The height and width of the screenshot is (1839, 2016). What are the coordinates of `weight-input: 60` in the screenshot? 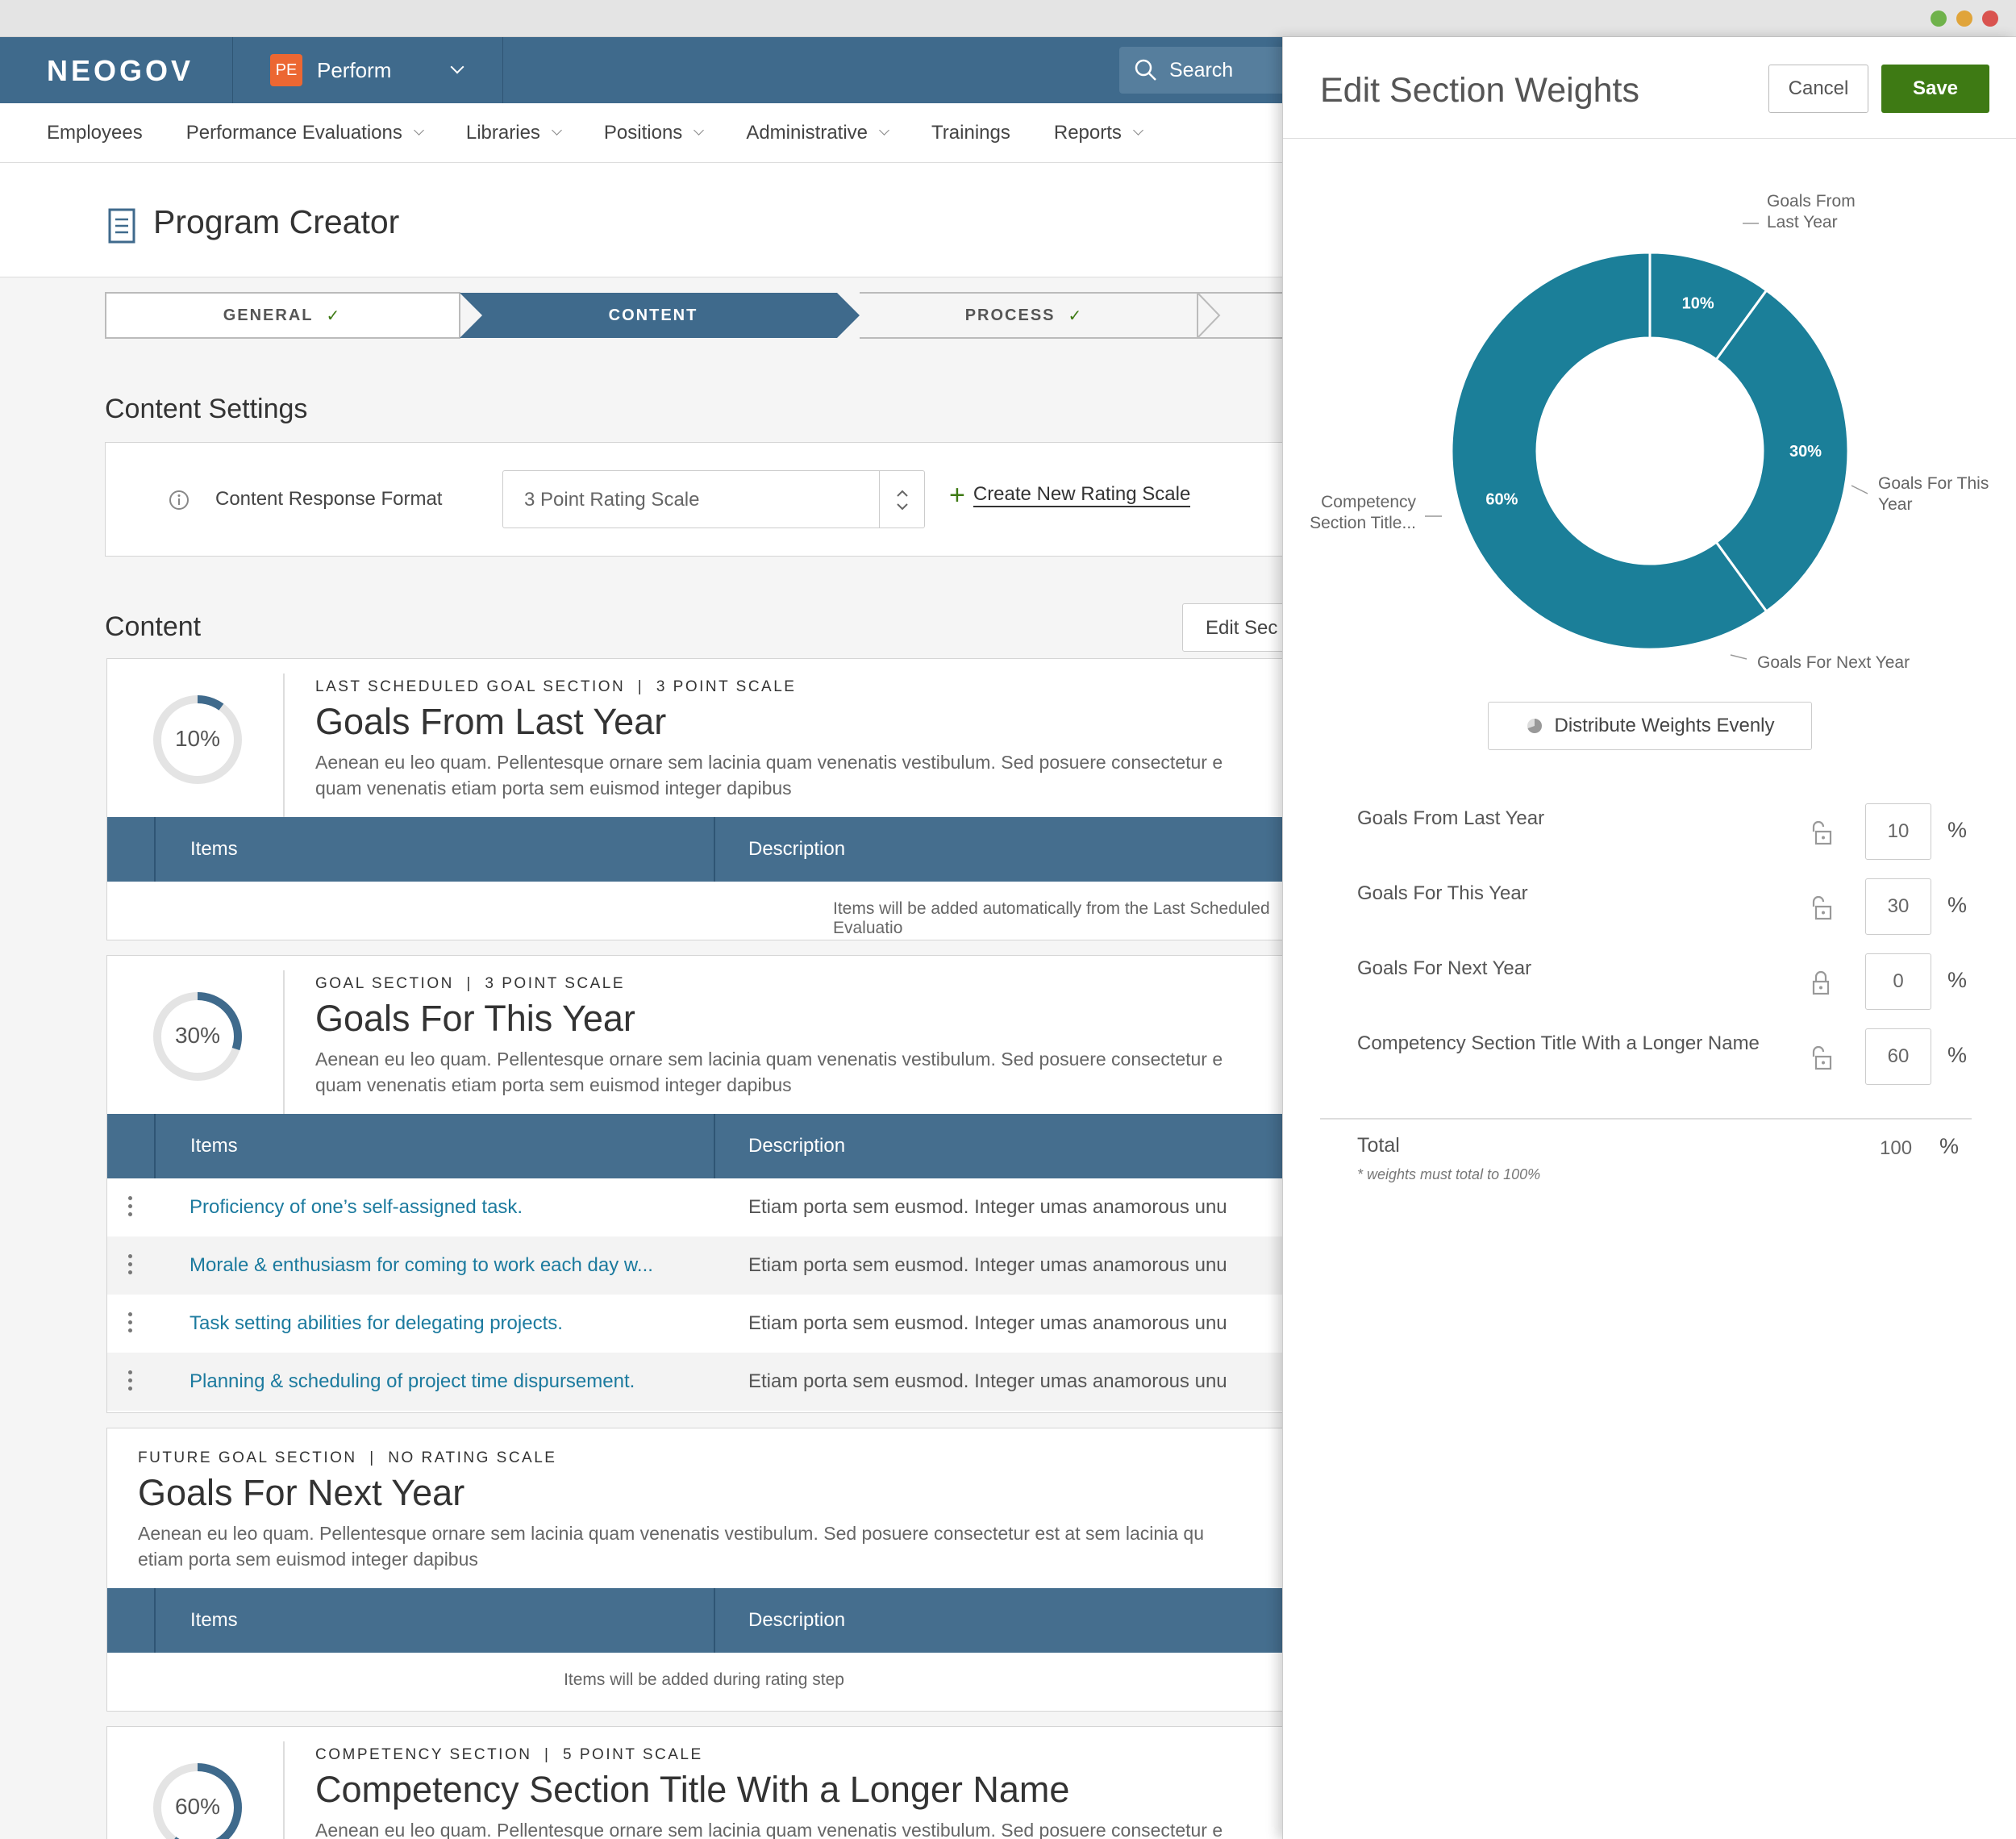 It's located at (1898, 1056).